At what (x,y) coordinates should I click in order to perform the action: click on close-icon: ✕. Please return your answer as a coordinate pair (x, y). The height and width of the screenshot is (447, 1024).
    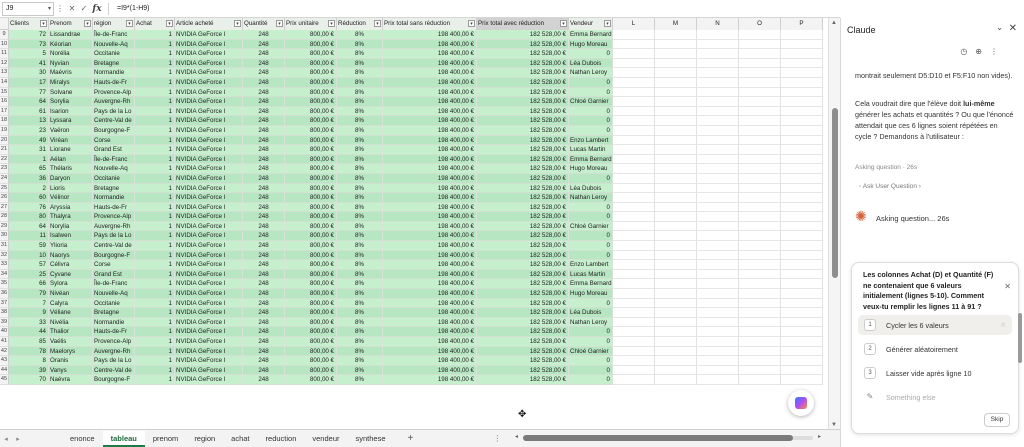
    Looking at the image, I should click on (1007, 286).